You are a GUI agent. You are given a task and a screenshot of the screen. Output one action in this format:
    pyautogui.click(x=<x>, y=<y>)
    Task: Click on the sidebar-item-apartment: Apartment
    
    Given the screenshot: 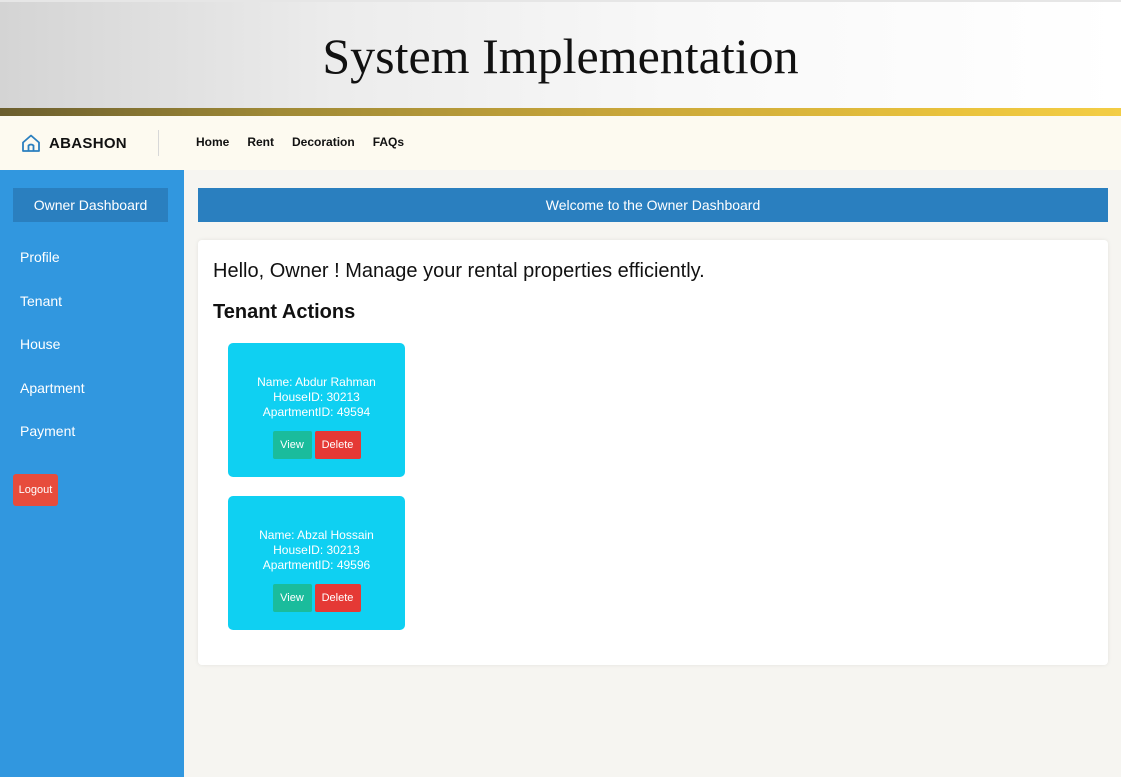 What is the action you would take?
    pyautogui.click(x=52, y=388)
    